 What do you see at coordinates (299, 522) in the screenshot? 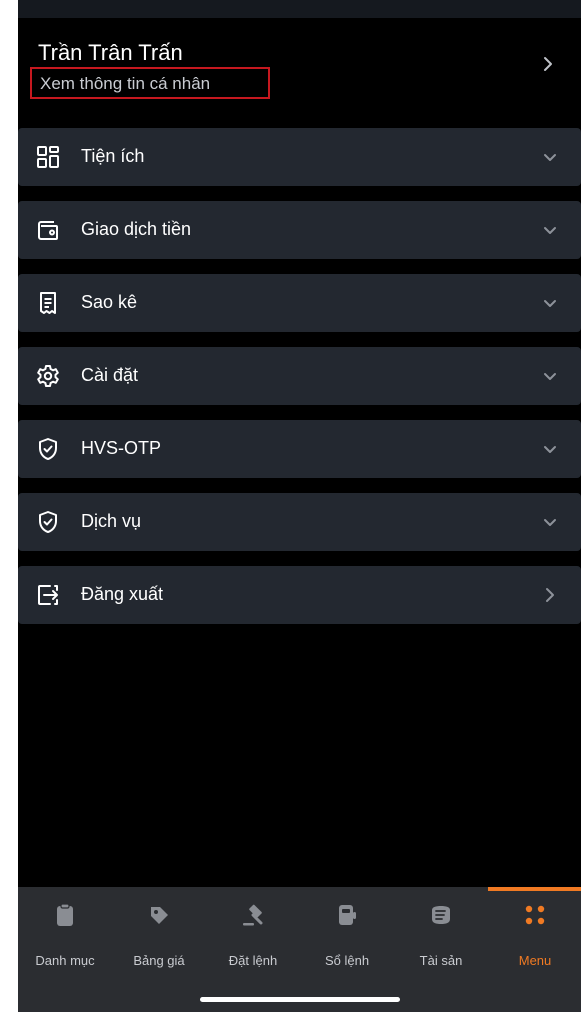
I see `menu-item-dich-vu: Dịch vụ` at bounding box center [299, 522].